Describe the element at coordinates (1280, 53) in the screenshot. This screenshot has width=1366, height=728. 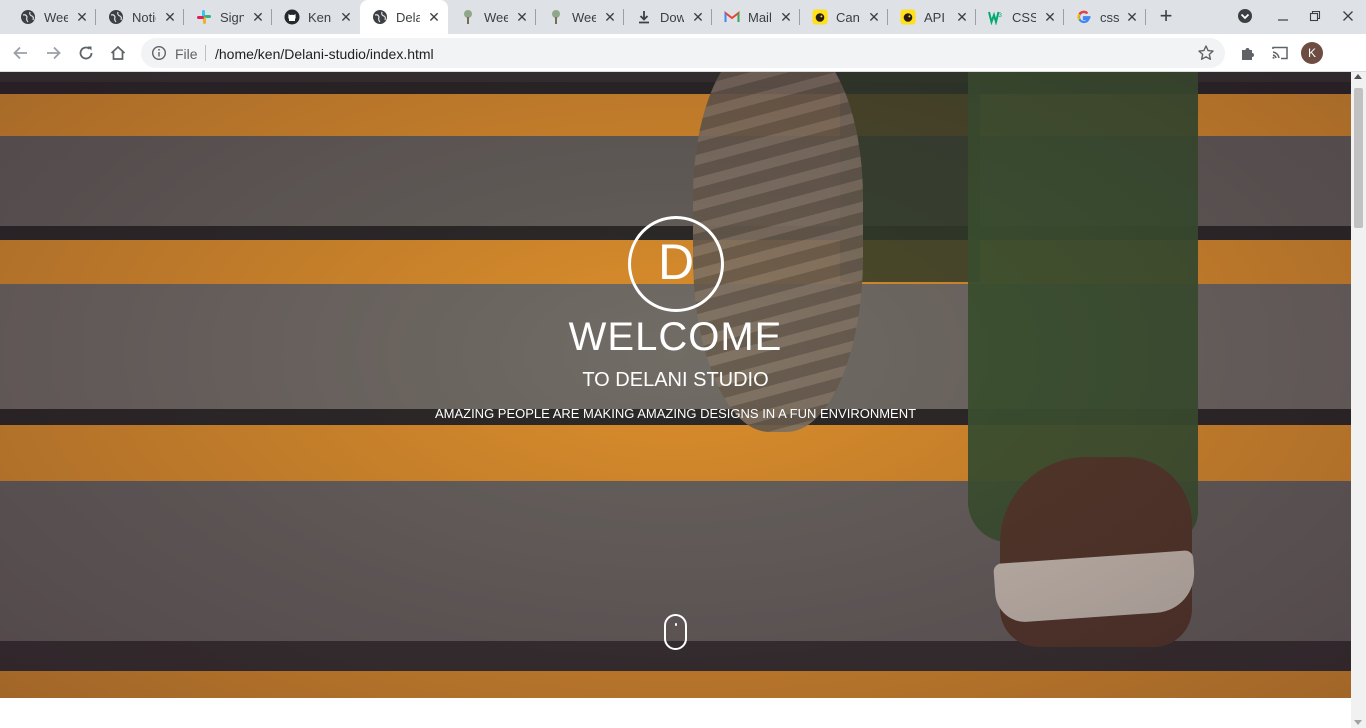
I see `cast-icon` at that location.